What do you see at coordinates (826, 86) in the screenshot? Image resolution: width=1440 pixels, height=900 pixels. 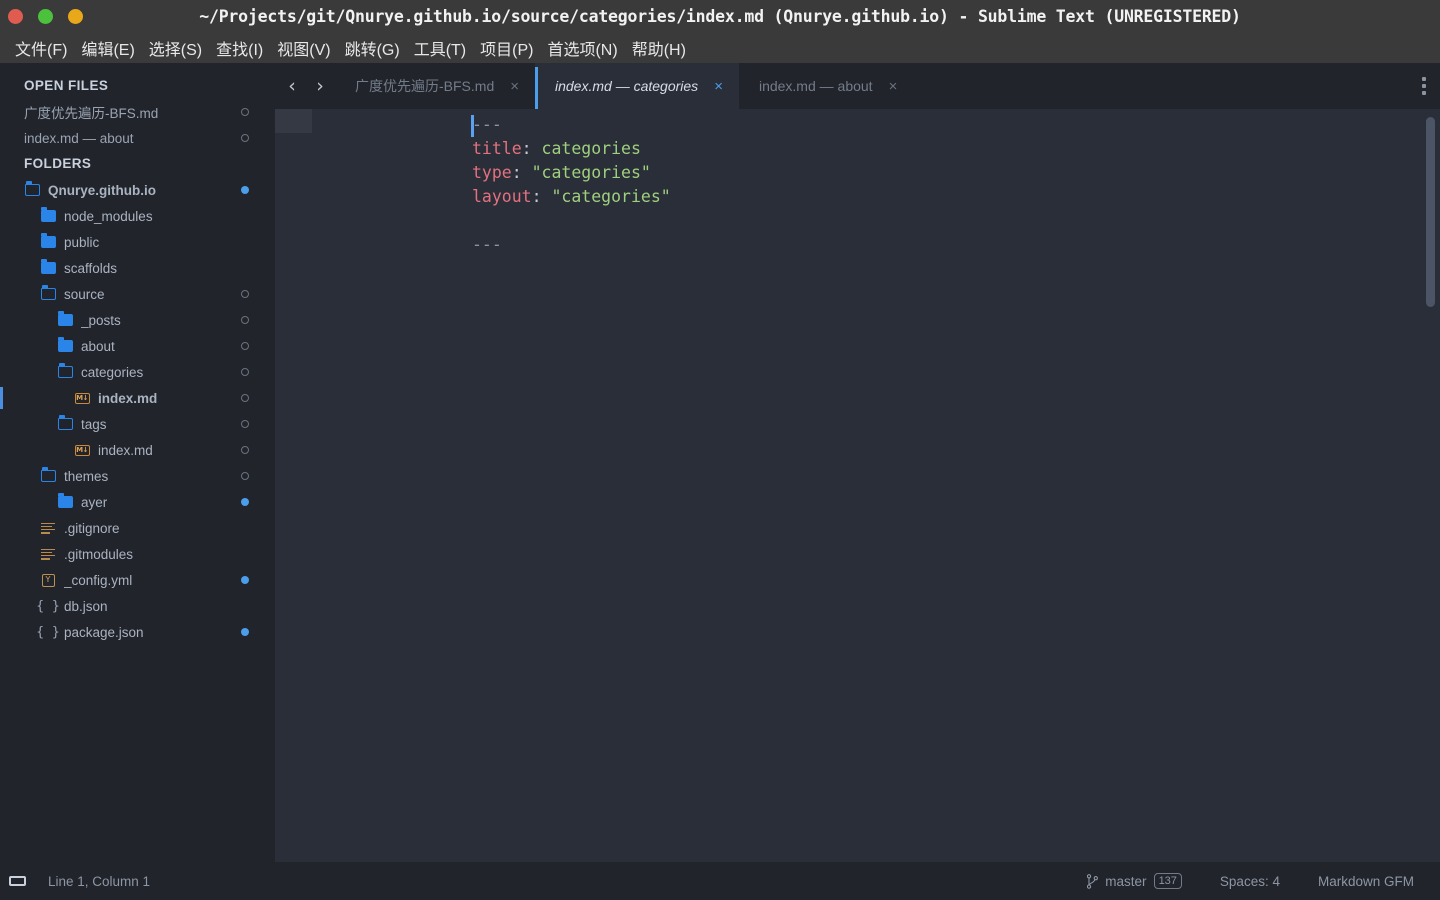 I see `editor-tab: index.md — about ×` at bounding box center [826, 86].